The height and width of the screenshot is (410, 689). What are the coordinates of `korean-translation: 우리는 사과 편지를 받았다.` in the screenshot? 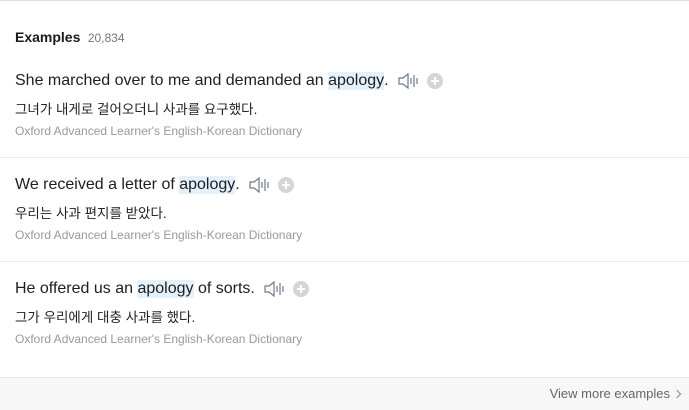 It's located at (91, 213).